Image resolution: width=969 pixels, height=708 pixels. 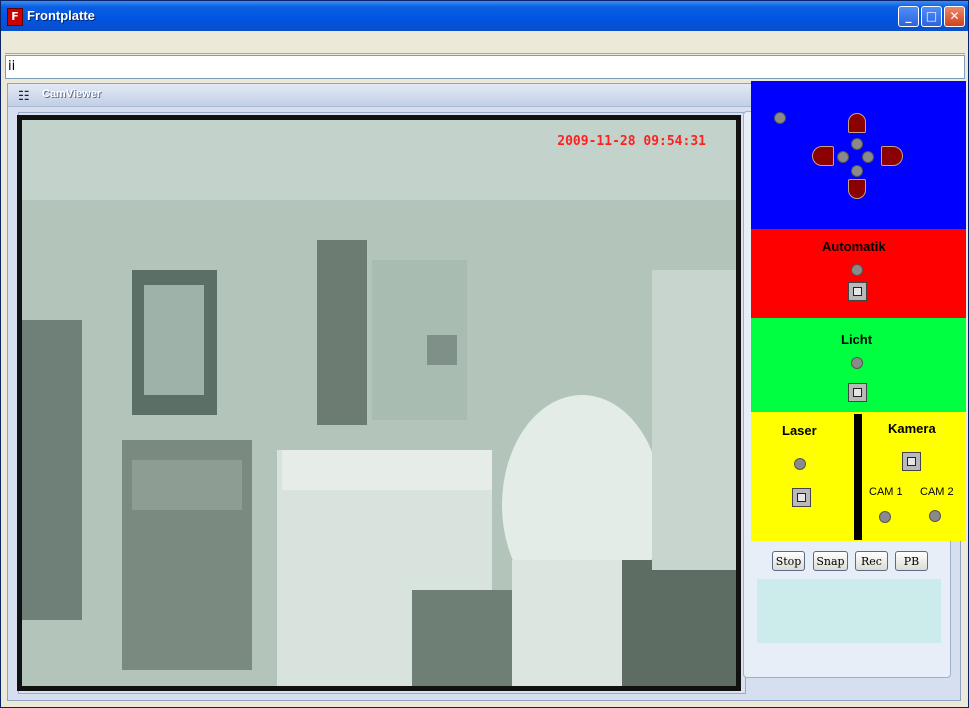 I want to click on arrow-down-button, so click(x=857, y=189).